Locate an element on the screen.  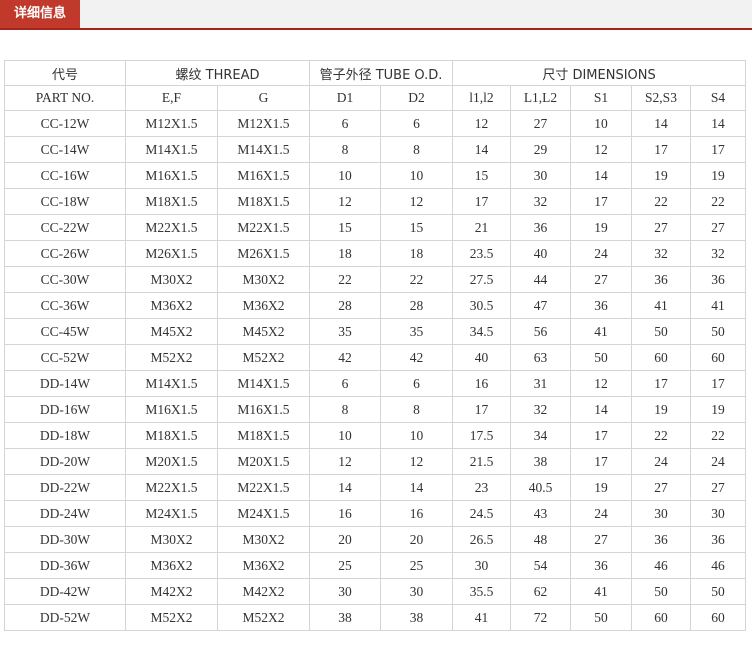
table-row: DD-22W M22X1.5 M22X1.5 14 14 23 40.5 19 27 27 is located at coordinates (375, 487).